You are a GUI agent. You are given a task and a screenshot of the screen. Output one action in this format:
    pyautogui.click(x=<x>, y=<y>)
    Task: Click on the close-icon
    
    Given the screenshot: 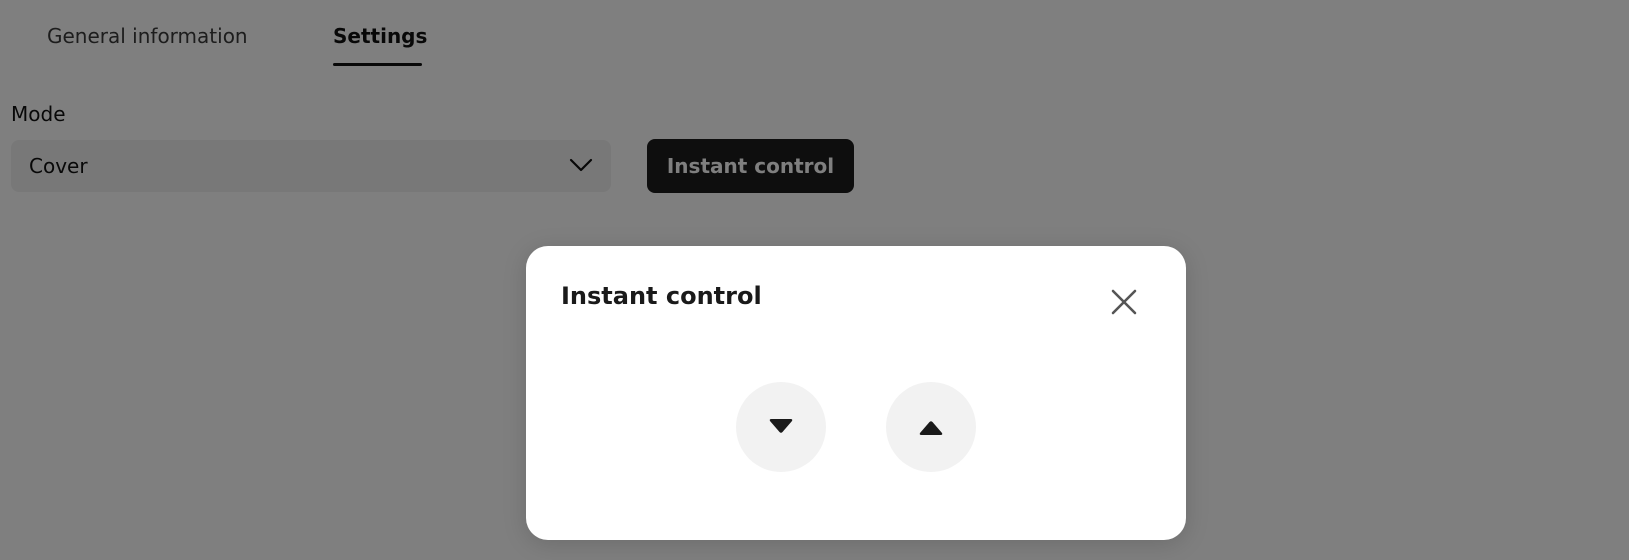 What is the action you would take?
    pyautogui.click(x=1124, y=302)
    